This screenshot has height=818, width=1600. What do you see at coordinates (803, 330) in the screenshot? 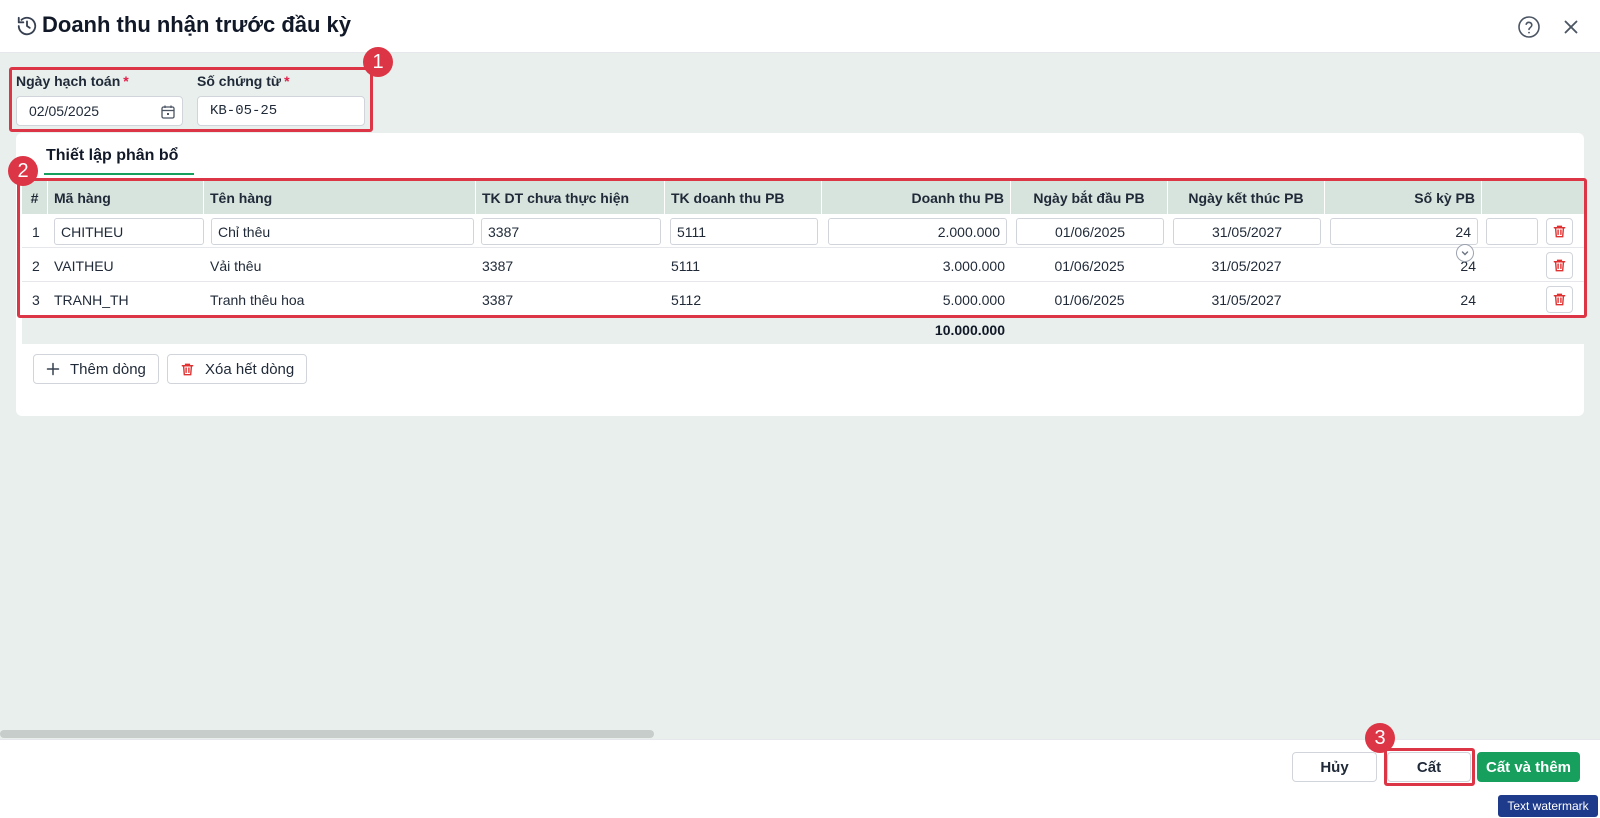
I see `table-total-row: 10.000.000` at bounding box center [803, 330].